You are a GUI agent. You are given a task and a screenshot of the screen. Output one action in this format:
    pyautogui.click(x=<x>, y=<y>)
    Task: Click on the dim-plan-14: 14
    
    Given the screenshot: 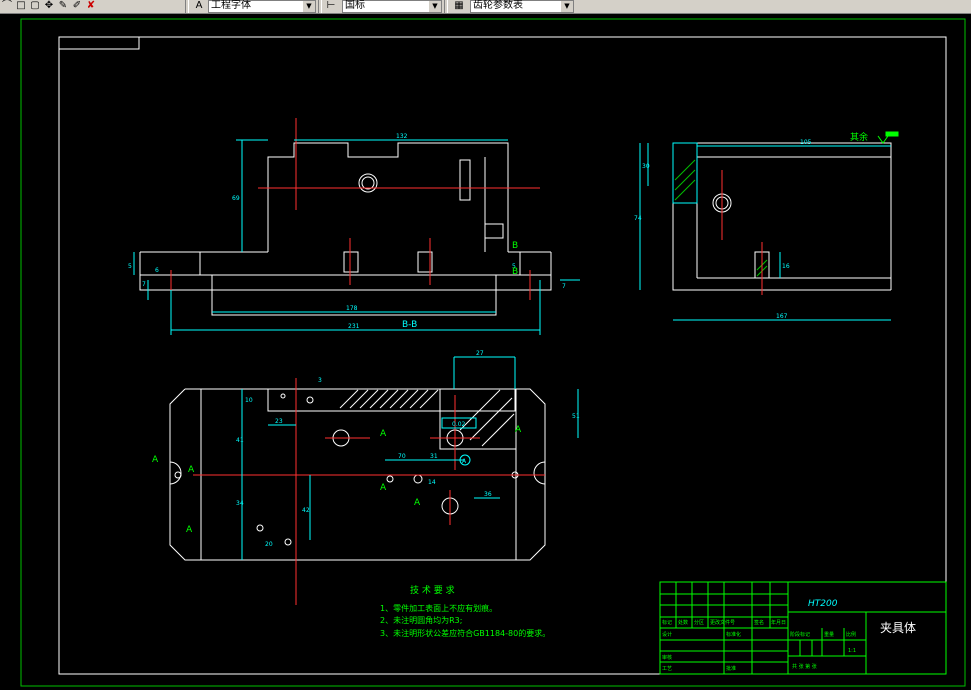 What is the action you would take?
    pyautogui.click(x=432, y=482)
    